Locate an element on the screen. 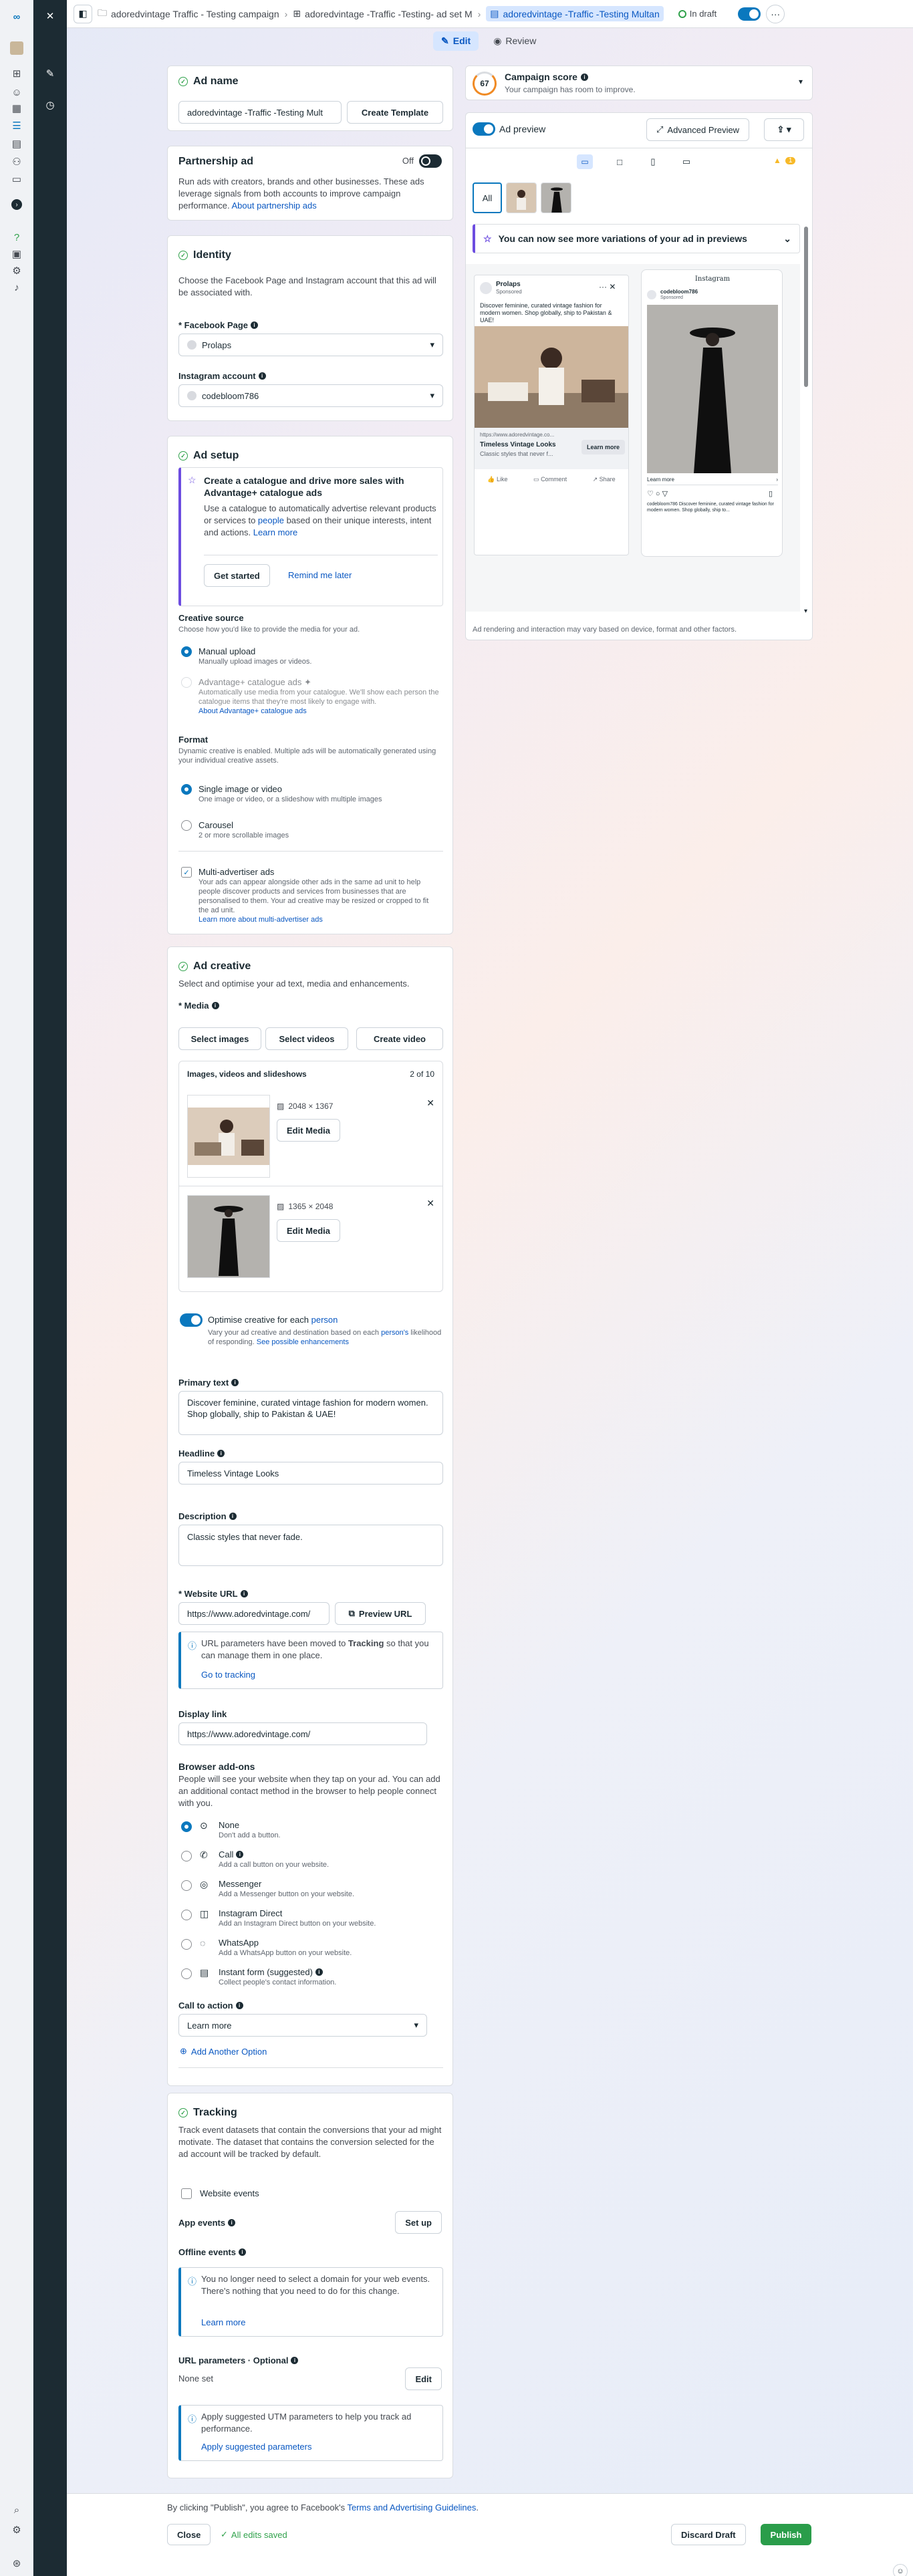 The image size is (913, 2576). chat-help-icon: ☺ is located at coordinates (900, 2570).